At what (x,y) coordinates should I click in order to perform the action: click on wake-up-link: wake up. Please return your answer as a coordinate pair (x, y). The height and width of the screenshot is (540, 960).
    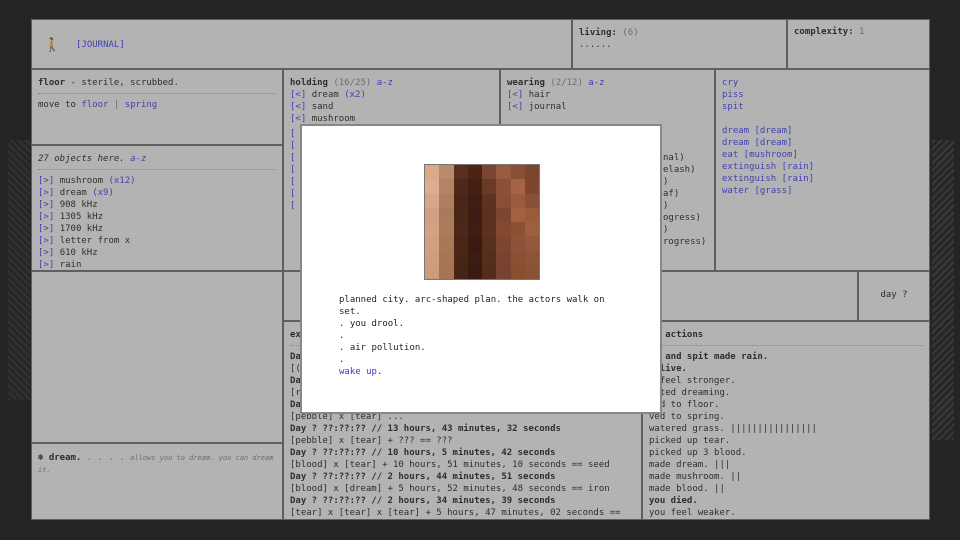
    Looking at the image, I should click on (358, 372).